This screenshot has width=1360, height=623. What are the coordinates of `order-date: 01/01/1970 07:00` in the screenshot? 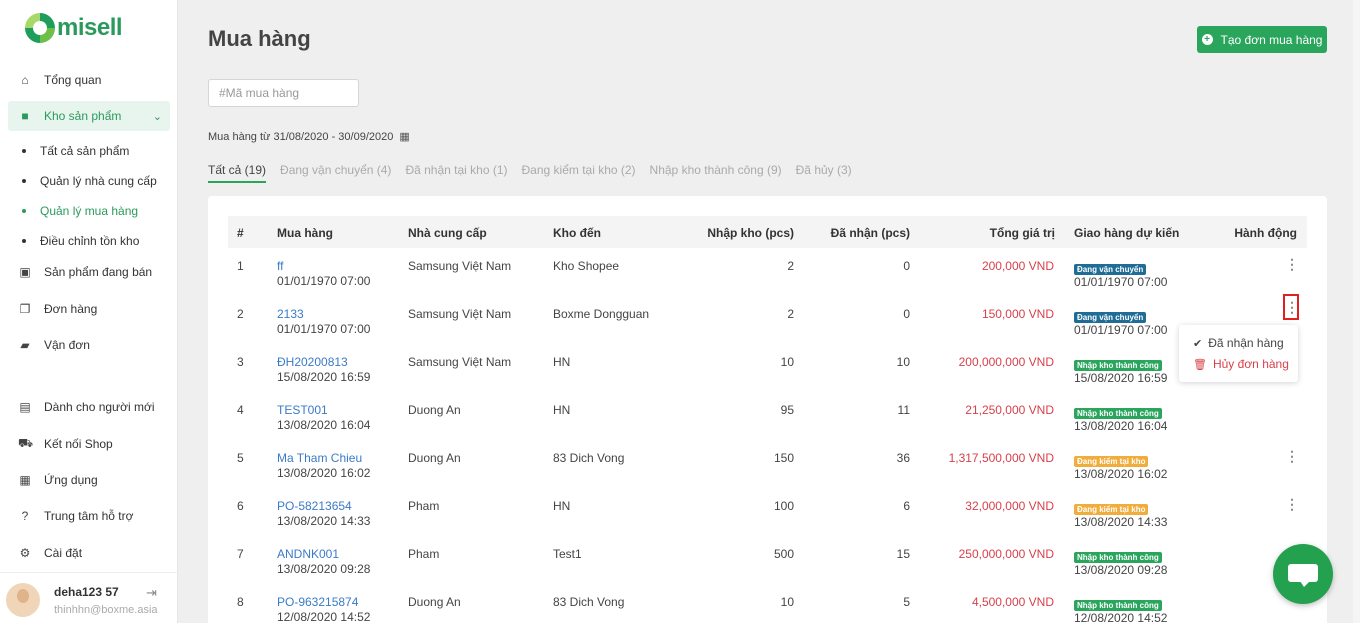 It's located at (324, 281).